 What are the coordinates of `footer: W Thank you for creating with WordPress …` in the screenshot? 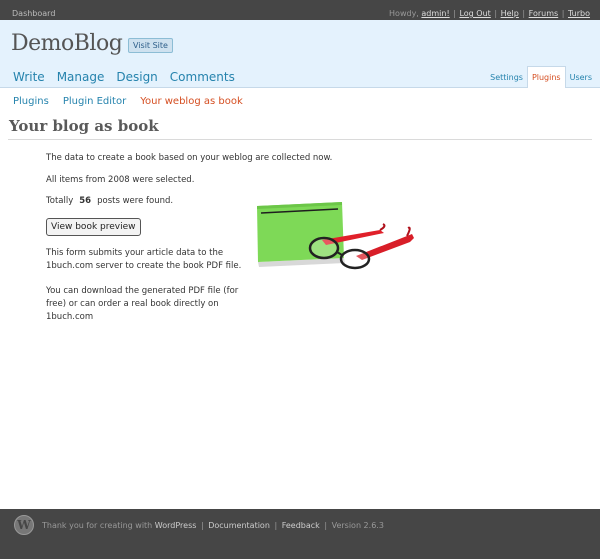 It's located at (300, 534).